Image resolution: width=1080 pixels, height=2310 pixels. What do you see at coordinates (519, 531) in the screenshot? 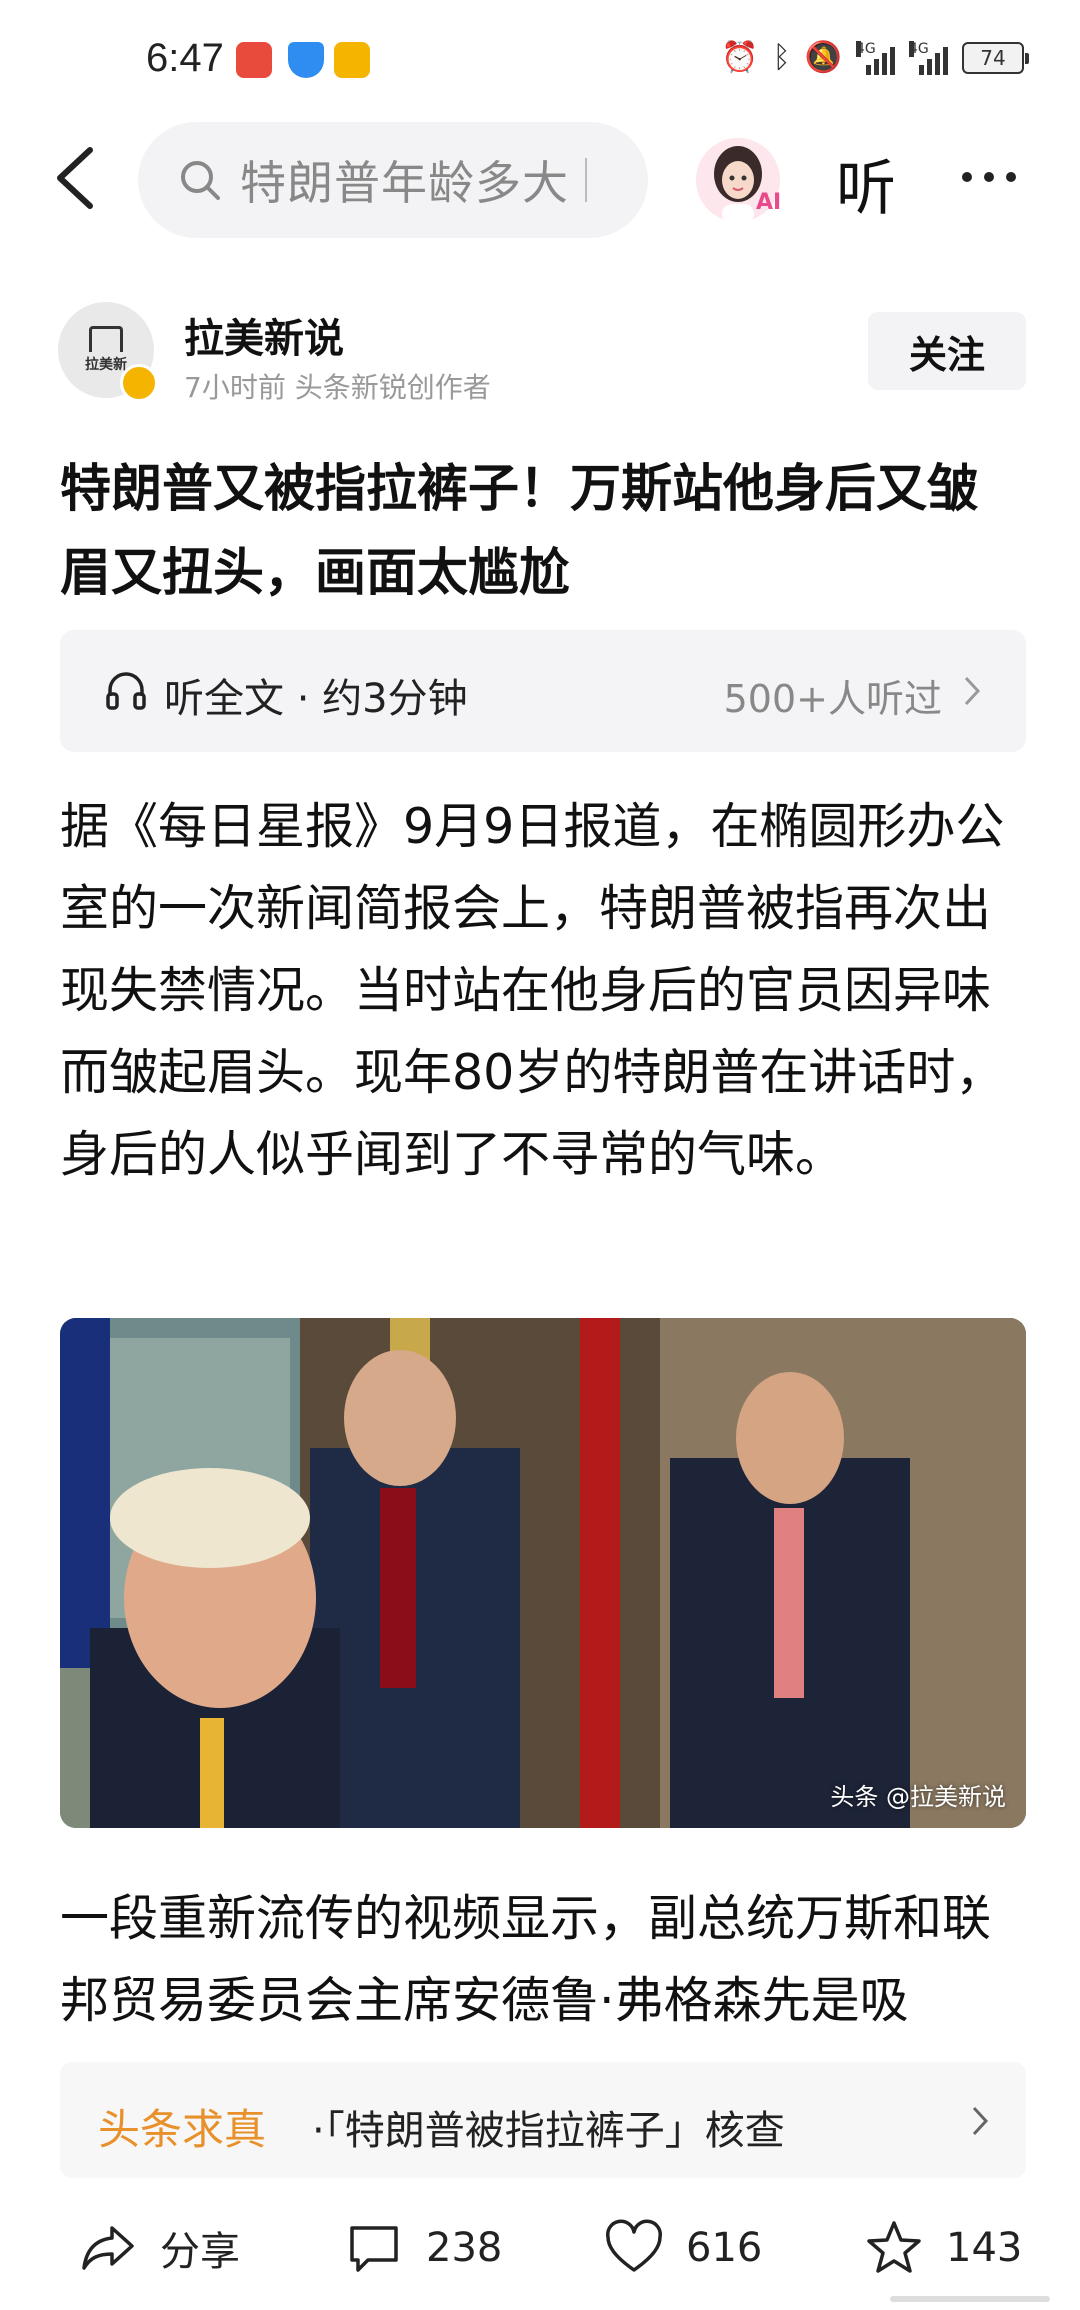
I see `article-title: 特朗普又被指拉裤子！万斯站他身后又皱眉又扭头，画面太尴尬` at bounding box center [519, 531].